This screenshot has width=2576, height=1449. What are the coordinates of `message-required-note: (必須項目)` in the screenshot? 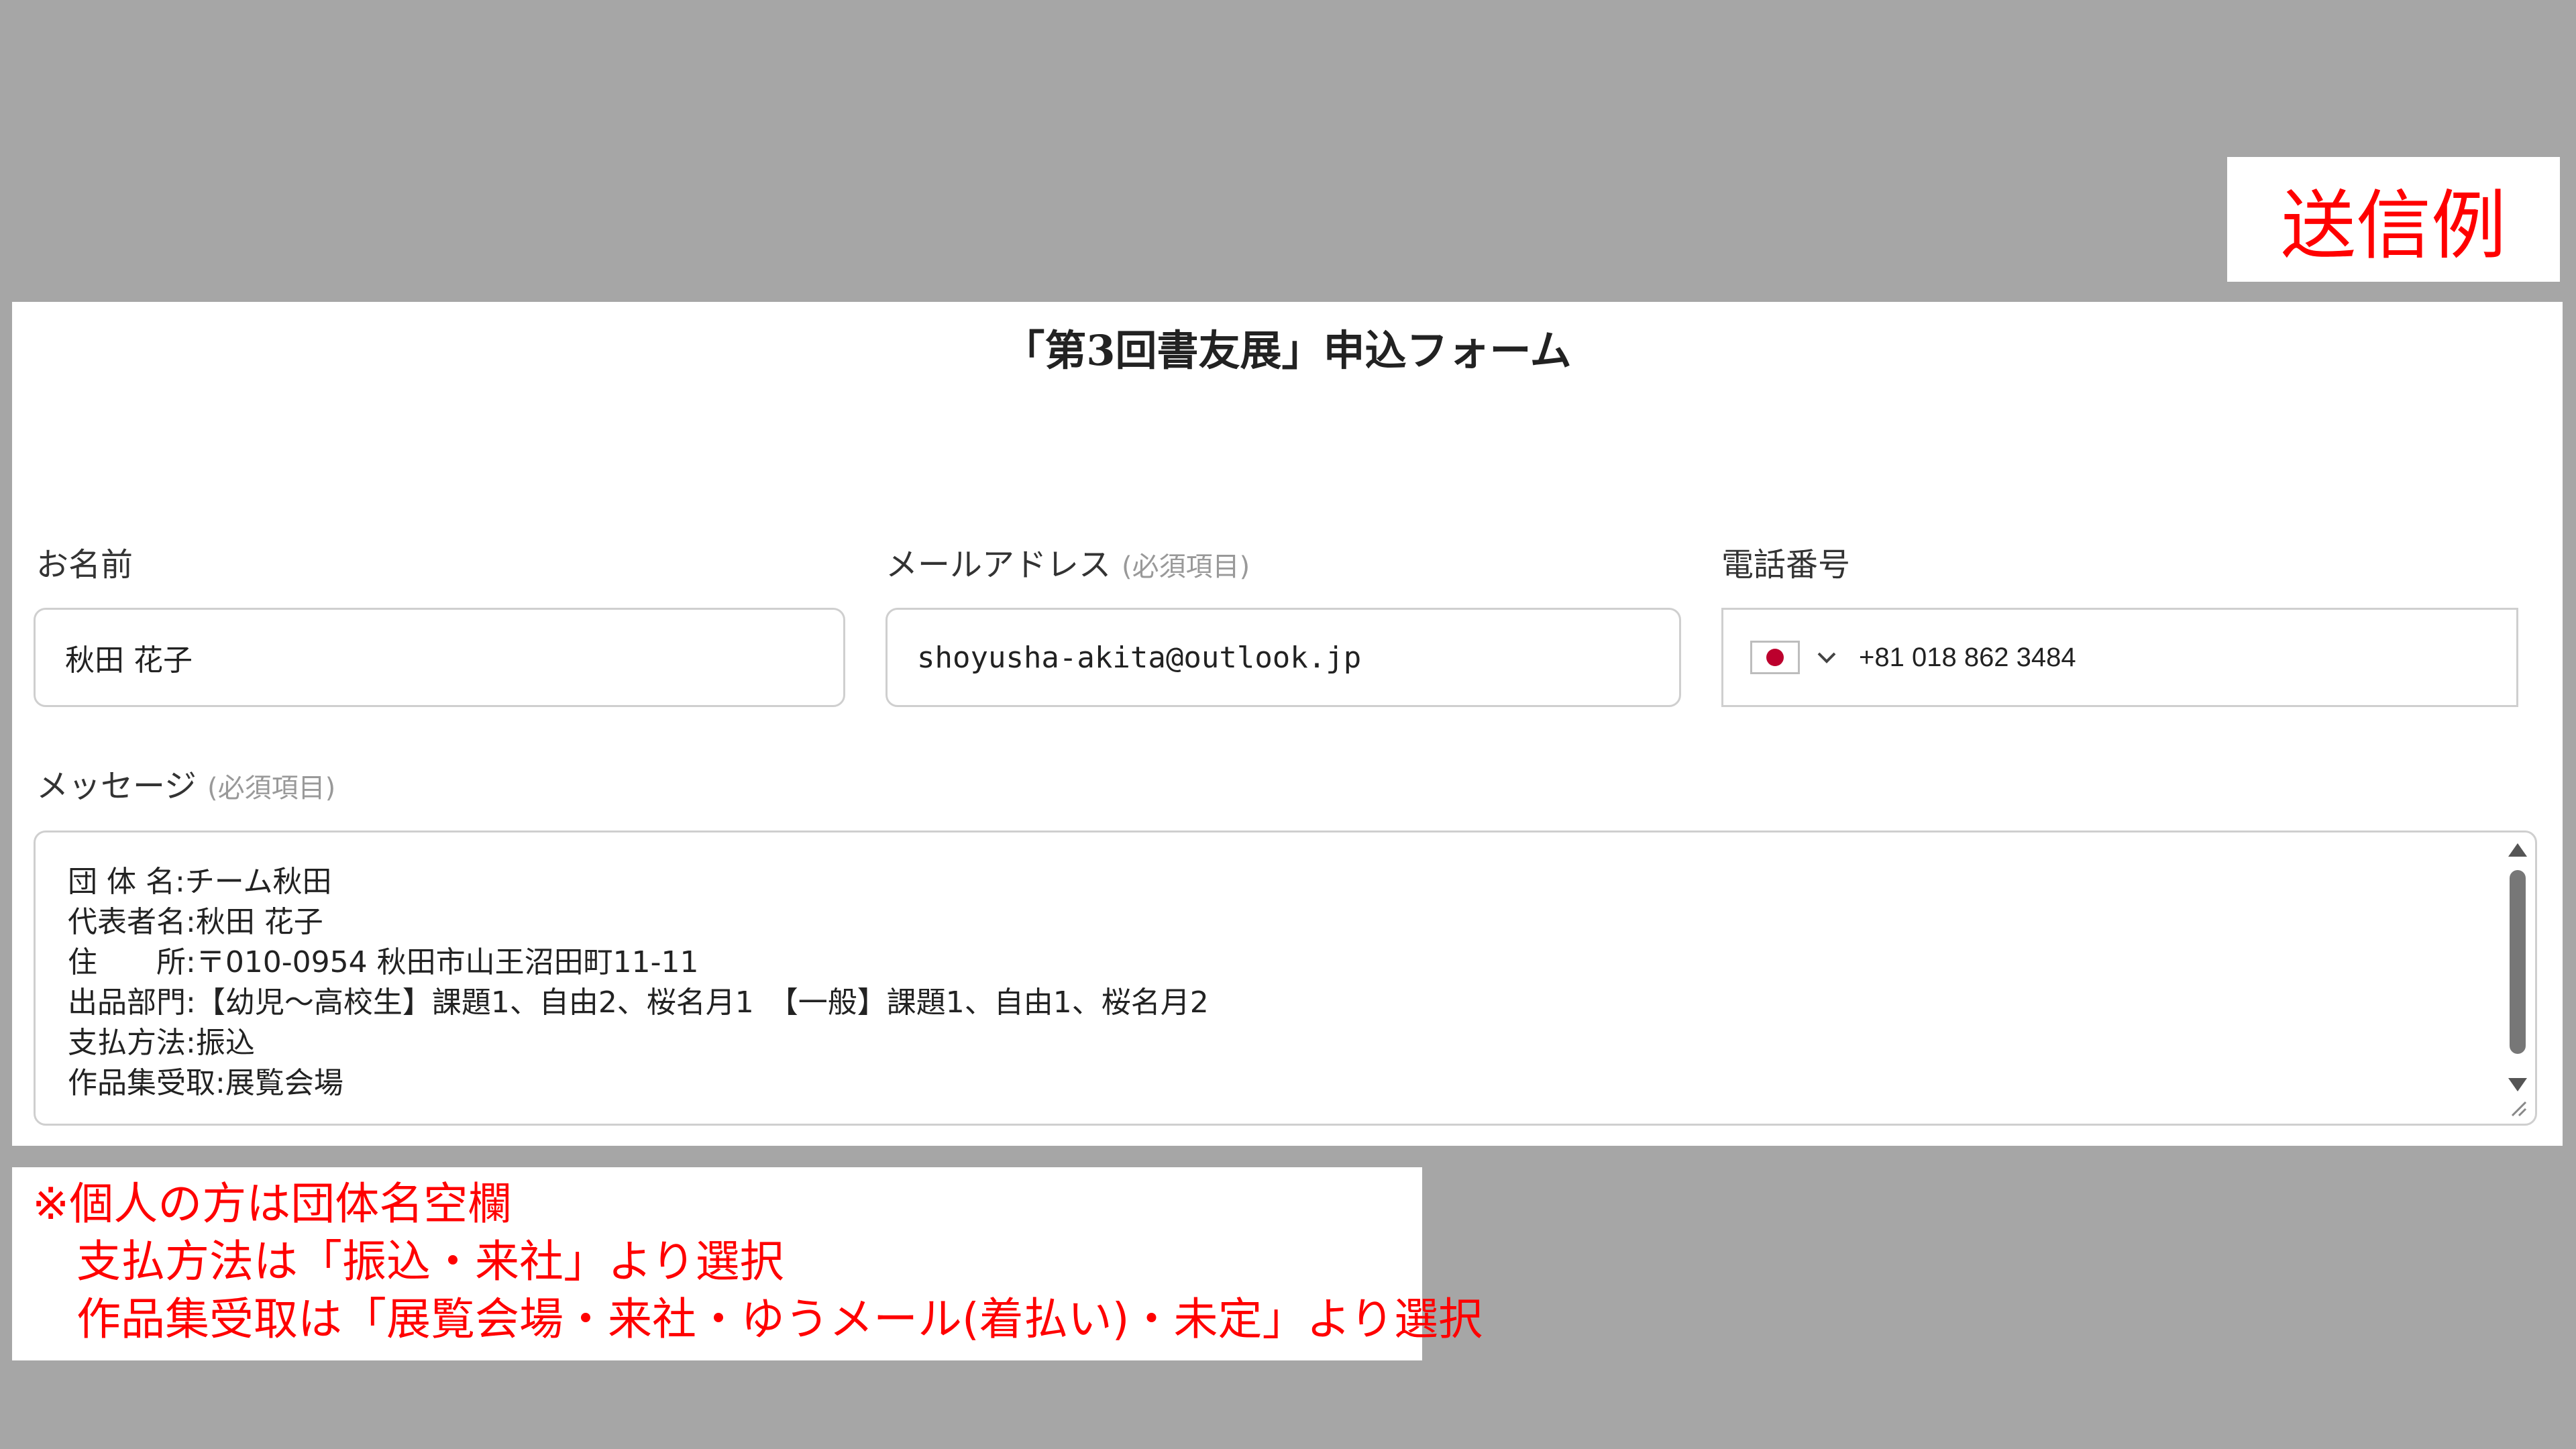 It's located at (271, 788).